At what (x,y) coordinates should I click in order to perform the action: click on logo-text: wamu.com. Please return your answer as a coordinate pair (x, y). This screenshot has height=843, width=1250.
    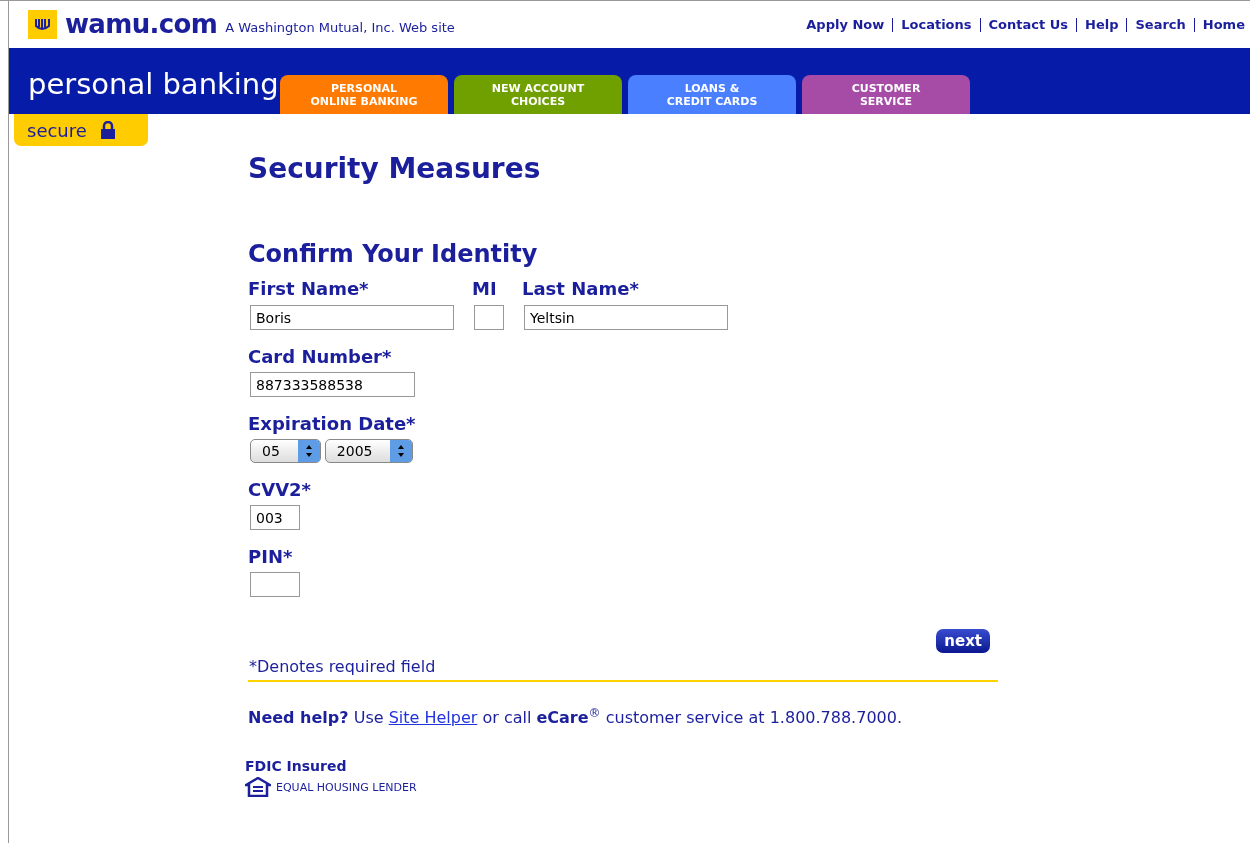
    Looking at the image, I should click on (141, 24).